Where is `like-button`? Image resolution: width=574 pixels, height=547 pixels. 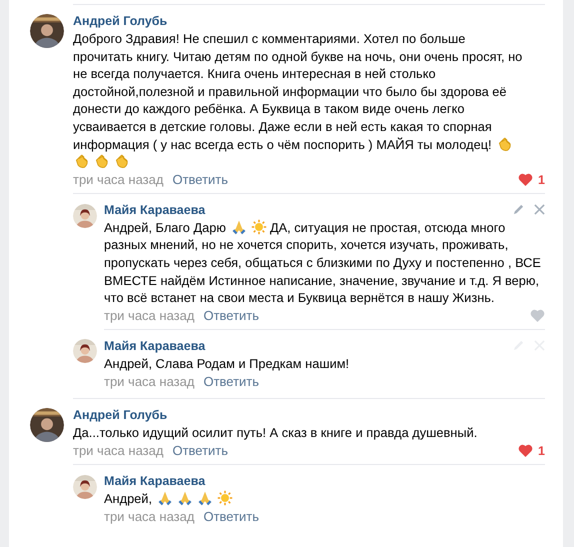
like-button is located at coordinates (537, 315).